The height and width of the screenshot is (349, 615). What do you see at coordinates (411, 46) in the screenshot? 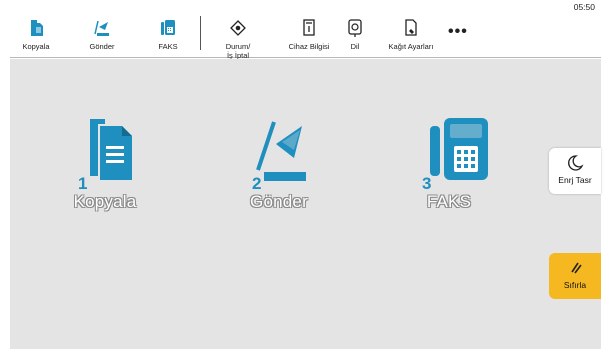
I see `toolbar-paper-settings-label: Kağıt Ayarları` at bounding box center [411, 46].